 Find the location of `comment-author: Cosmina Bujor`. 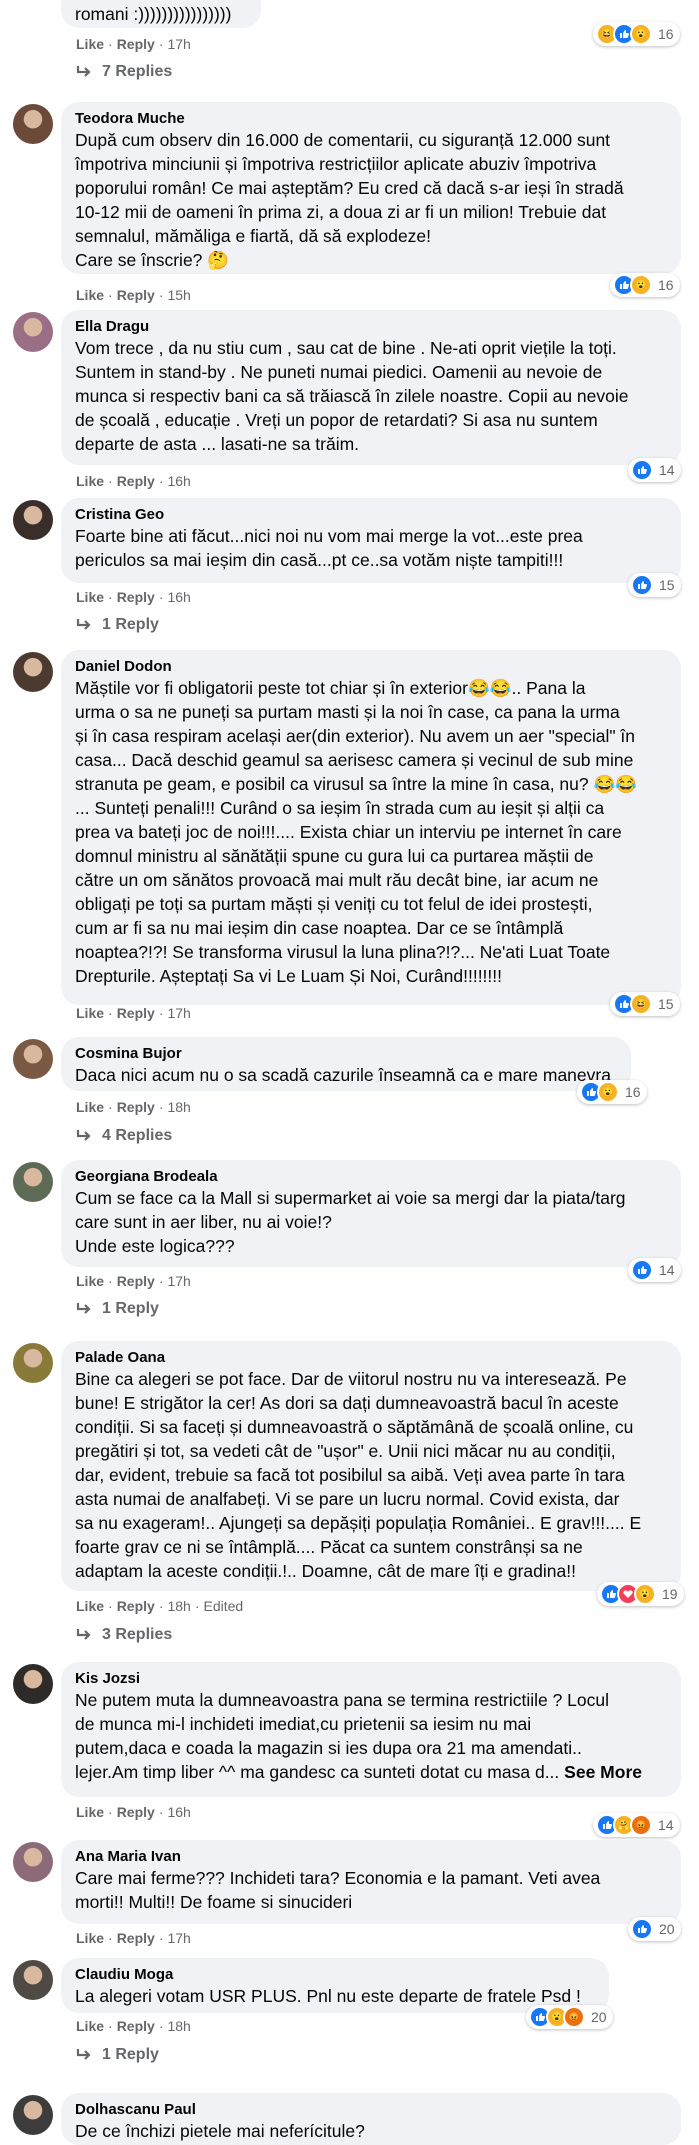

comment-author: Cosmina Bujor is located at coordinates (347, 1053).